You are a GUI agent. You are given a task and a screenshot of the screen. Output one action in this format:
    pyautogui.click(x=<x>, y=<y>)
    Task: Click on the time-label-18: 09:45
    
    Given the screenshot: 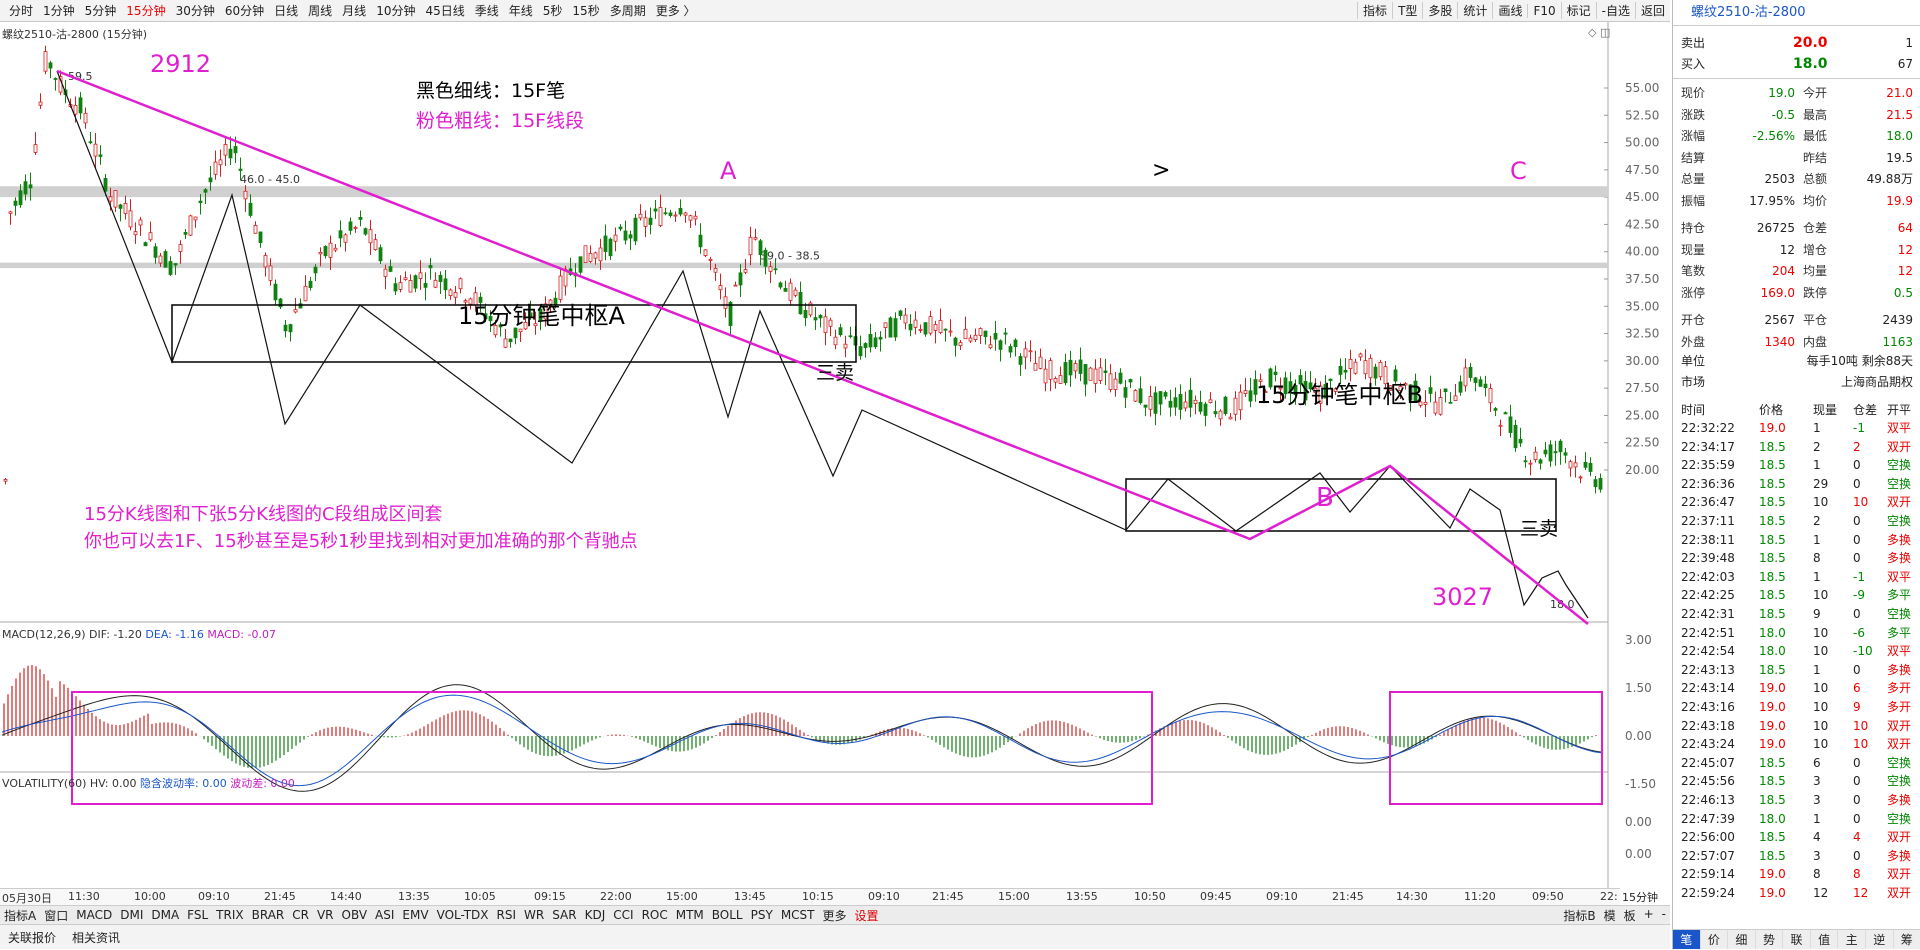 What is the action you would take?
    pyautogui.click(x=1216, y=896)
    